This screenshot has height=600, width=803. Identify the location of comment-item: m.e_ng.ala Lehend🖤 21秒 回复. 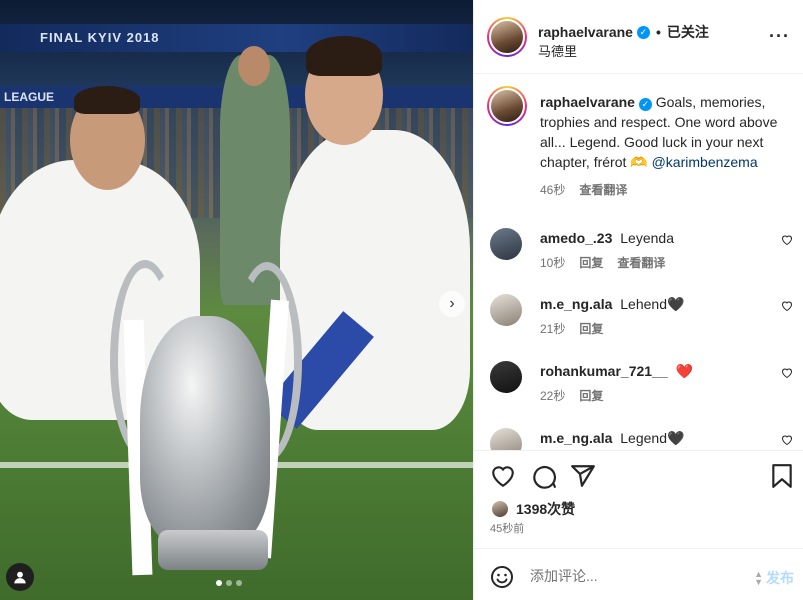
(642, 324).